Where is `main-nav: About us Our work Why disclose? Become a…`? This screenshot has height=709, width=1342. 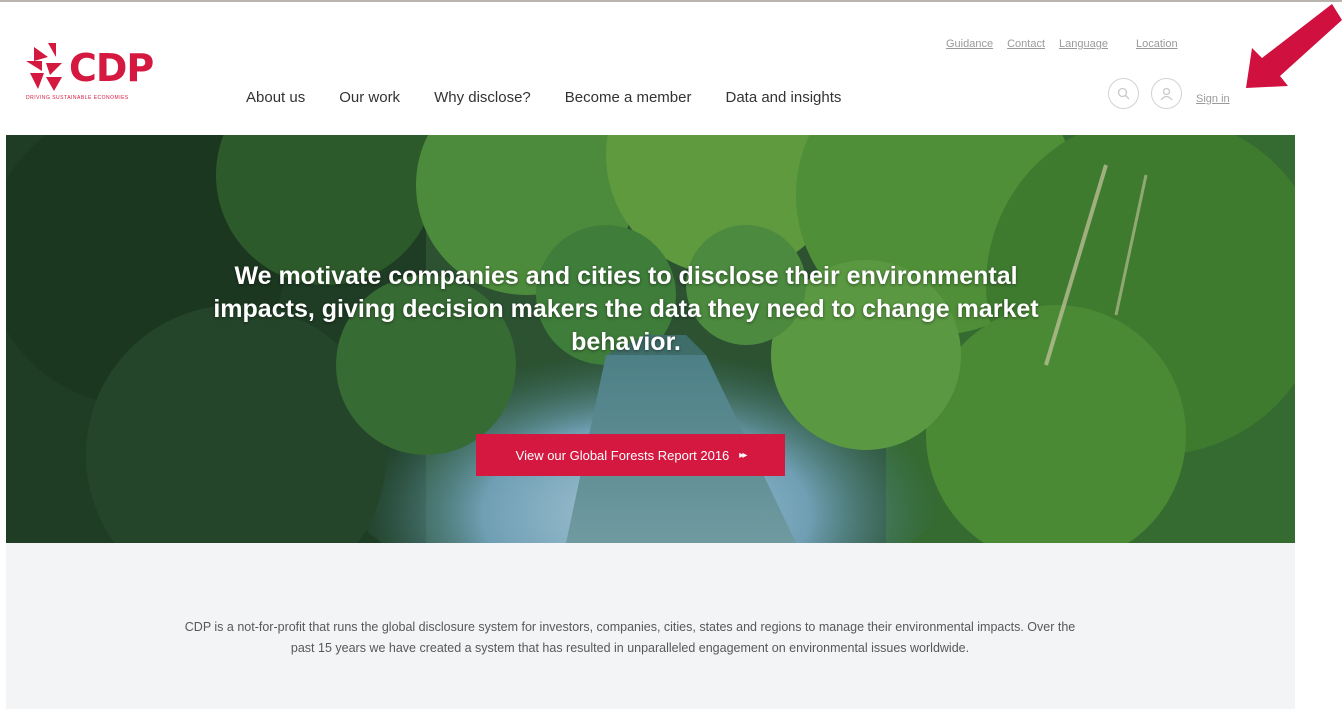
main-nav: About us Our work Why disclose? Become a… is located at coordinates (560, 97).